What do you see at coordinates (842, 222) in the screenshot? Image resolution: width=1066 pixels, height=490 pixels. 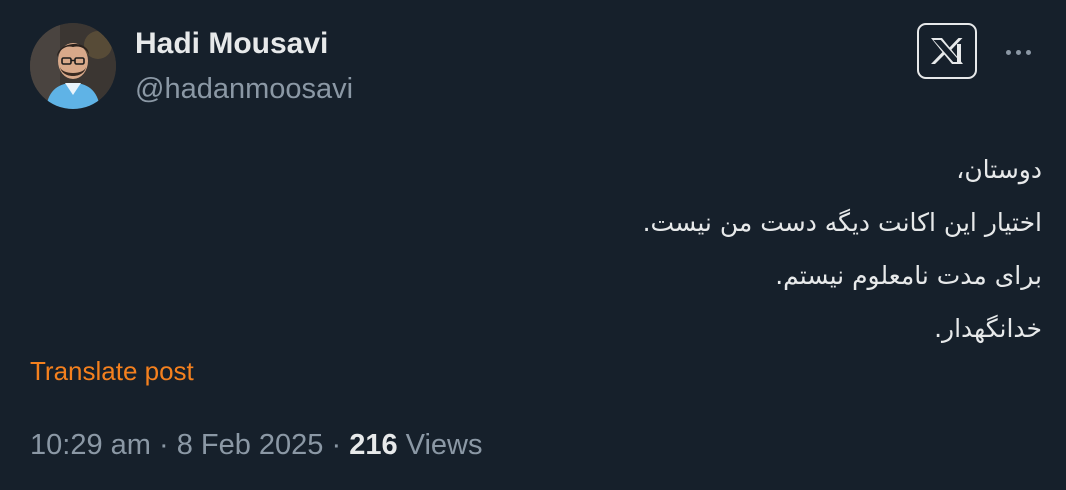 I see `post-line: اختیار این اکانت دیگه دست من نیست.` at bounding box center [842, 222].